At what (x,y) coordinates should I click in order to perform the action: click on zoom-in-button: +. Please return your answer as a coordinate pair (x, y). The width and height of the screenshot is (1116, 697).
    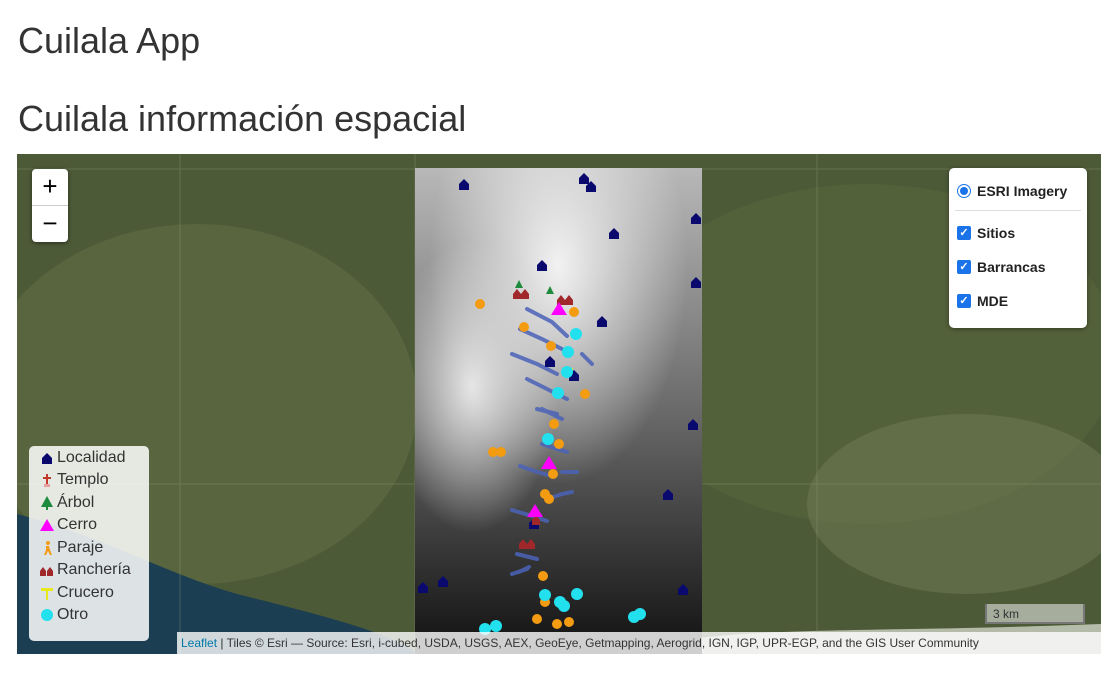
    Looking at the image, I should click on (50, 187).